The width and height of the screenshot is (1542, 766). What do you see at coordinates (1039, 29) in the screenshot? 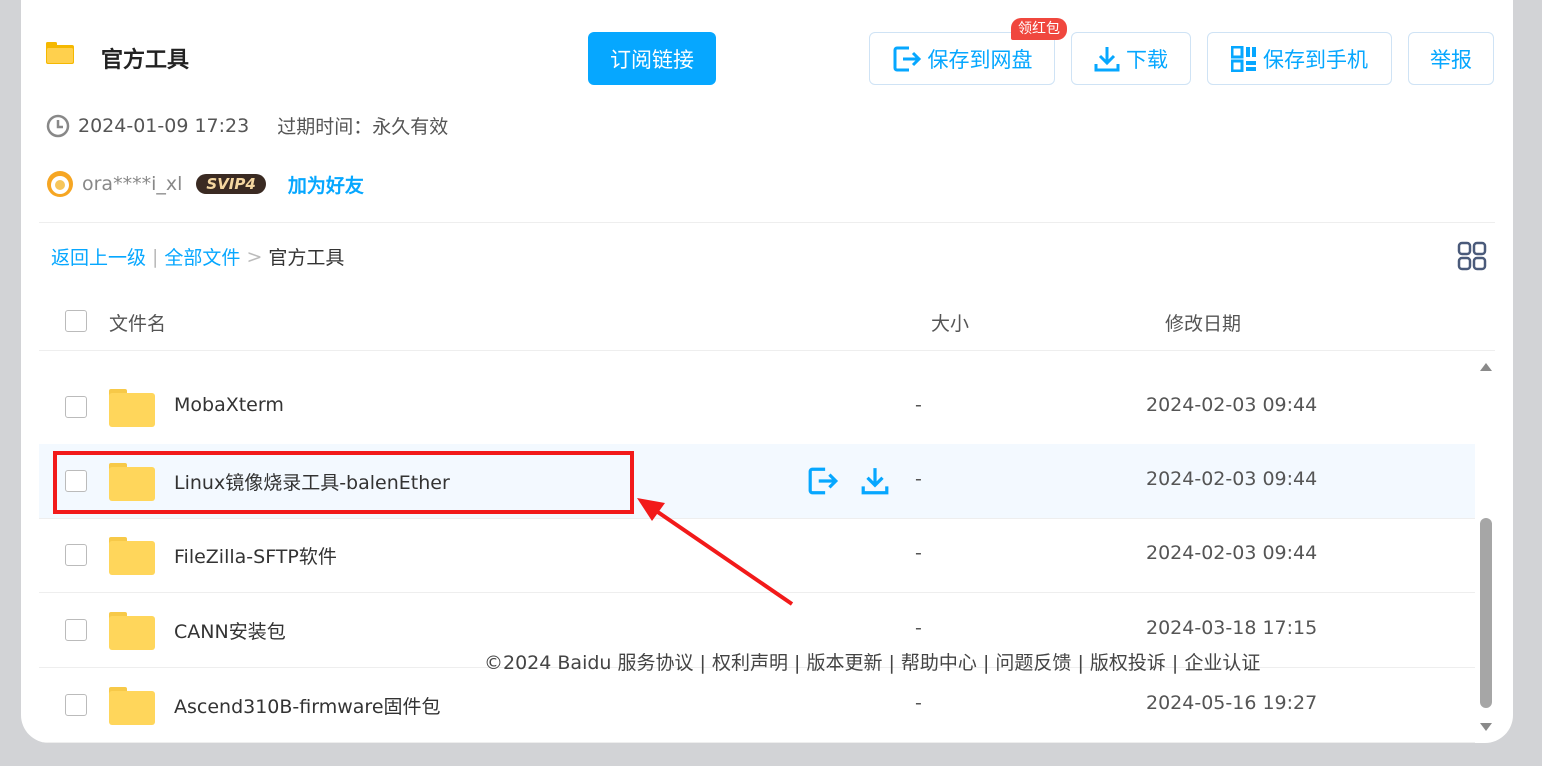
I see `red-packet-badge: 领红包` at bounding box center [1039, 29].